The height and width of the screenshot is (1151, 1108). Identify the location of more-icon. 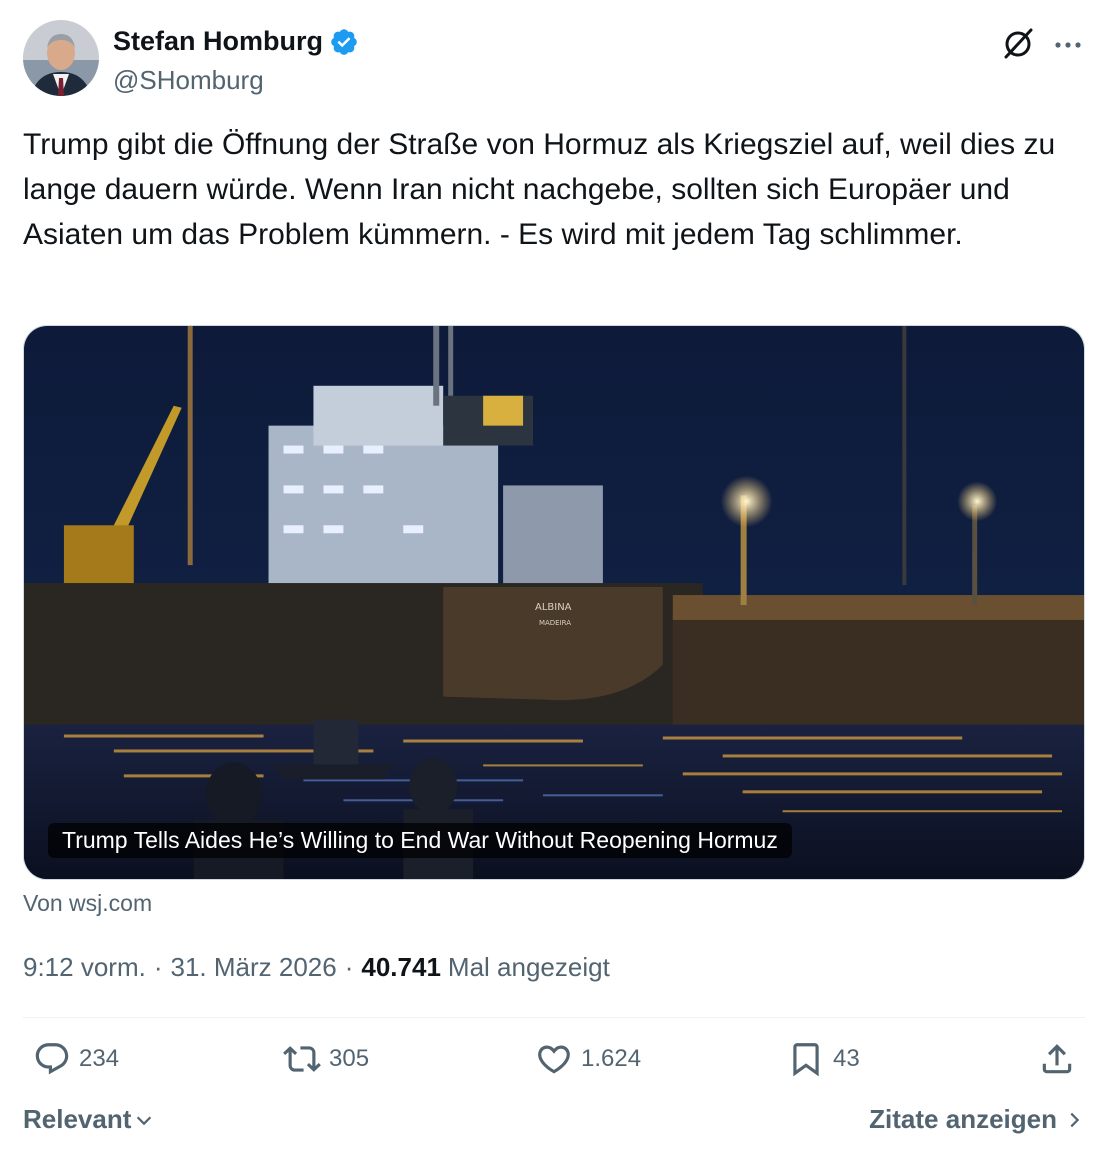
(1068, 45).